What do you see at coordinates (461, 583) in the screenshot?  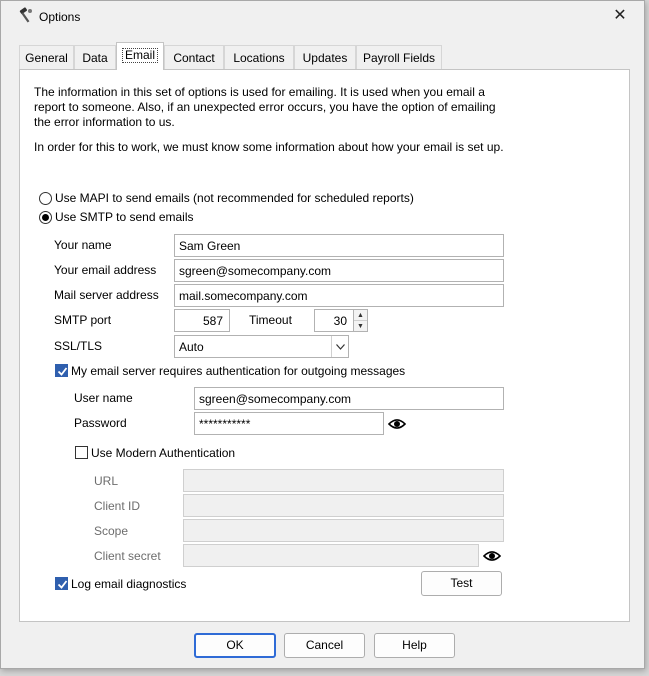 I see `test-button: Test` at bounding box center [461, 583].